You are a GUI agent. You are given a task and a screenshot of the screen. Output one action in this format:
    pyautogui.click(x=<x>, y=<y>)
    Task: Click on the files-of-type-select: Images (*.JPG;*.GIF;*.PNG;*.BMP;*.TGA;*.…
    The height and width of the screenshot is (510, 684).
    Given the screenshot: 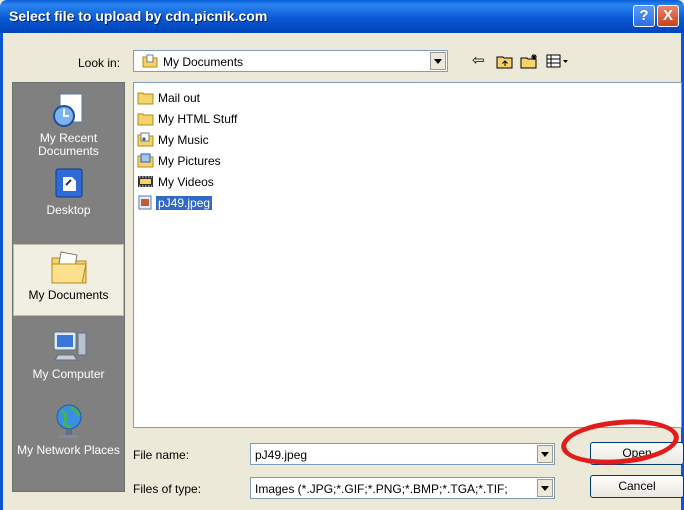 What is the action you would take?
    pyautogui.click(x=402, y=488)
    